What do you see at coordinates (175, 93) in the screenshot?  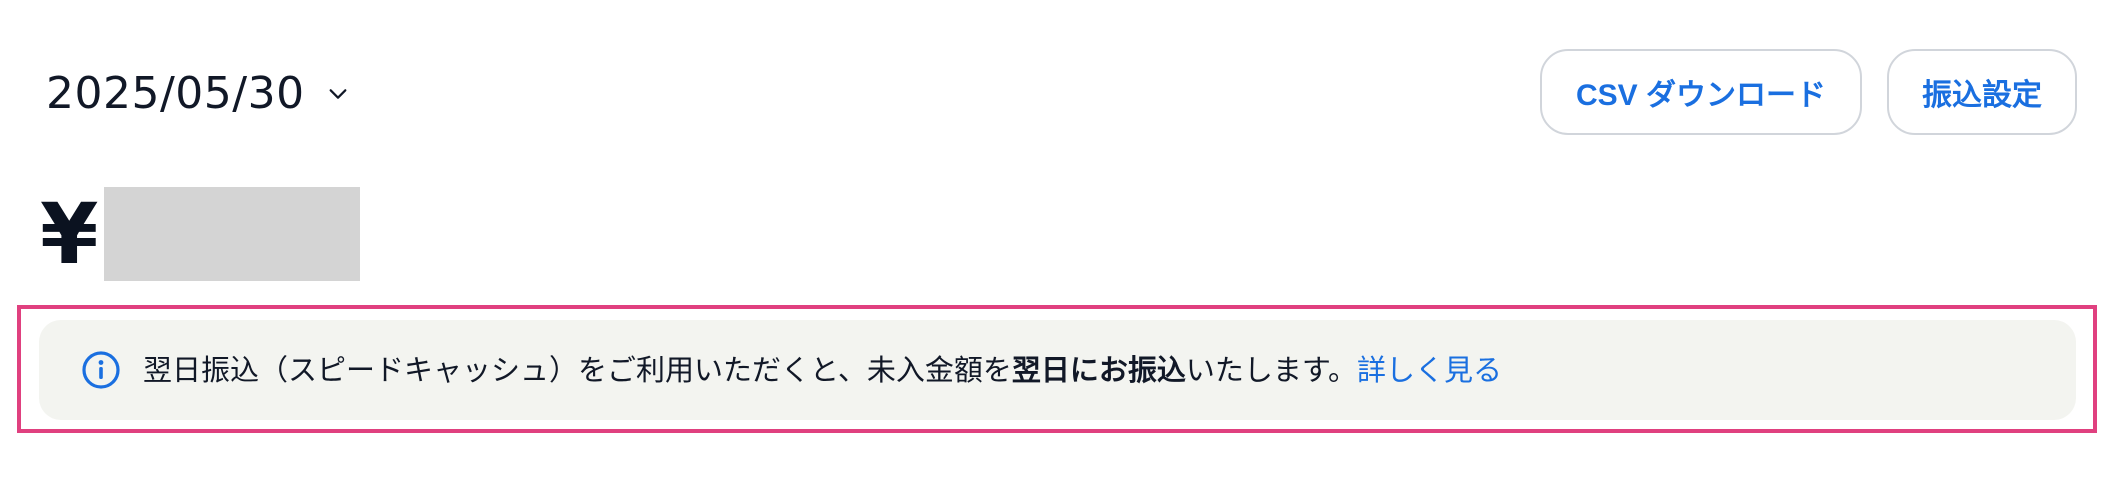 I see `date-value: 2025/05/30` at bounding box center [175, 93].